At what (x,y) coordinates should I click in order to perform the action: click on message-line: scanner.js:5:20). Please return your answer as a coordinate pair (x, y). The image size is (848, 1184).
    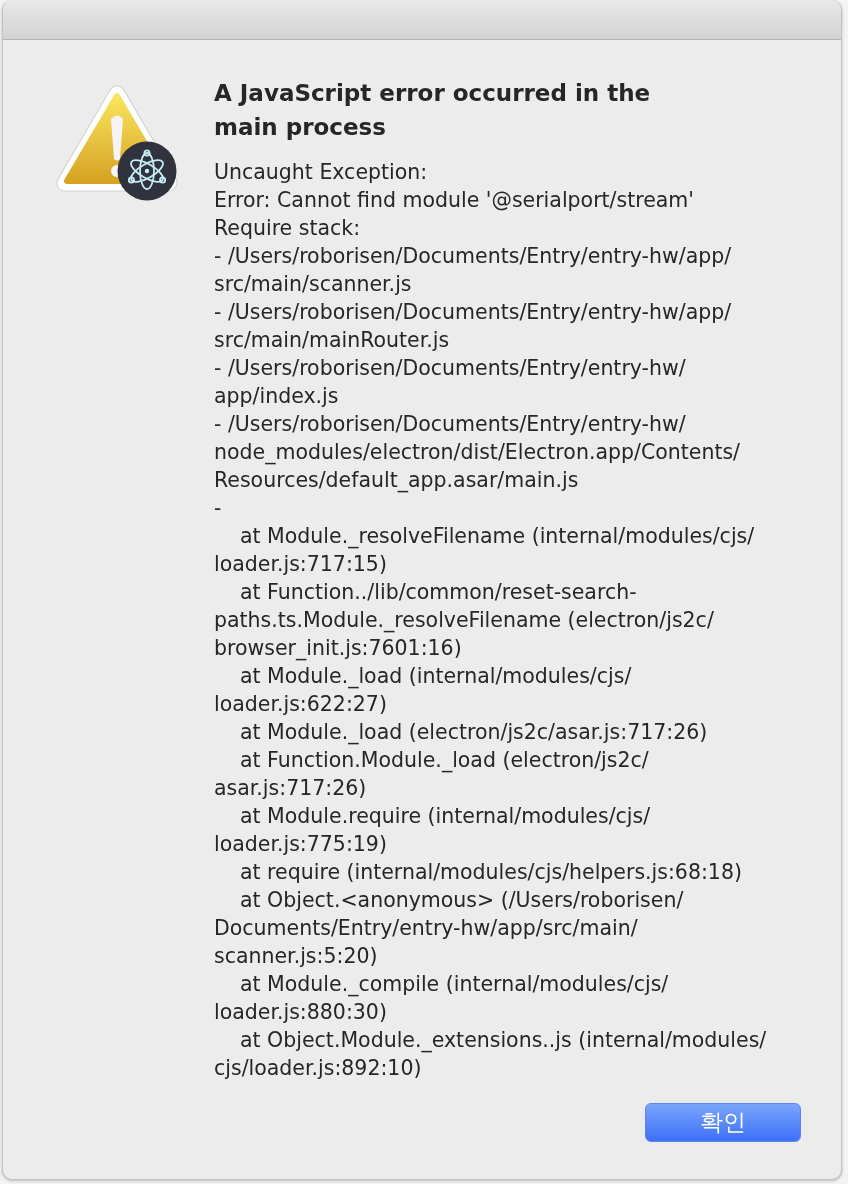
    Looking at the image, I should click on (296, 956).